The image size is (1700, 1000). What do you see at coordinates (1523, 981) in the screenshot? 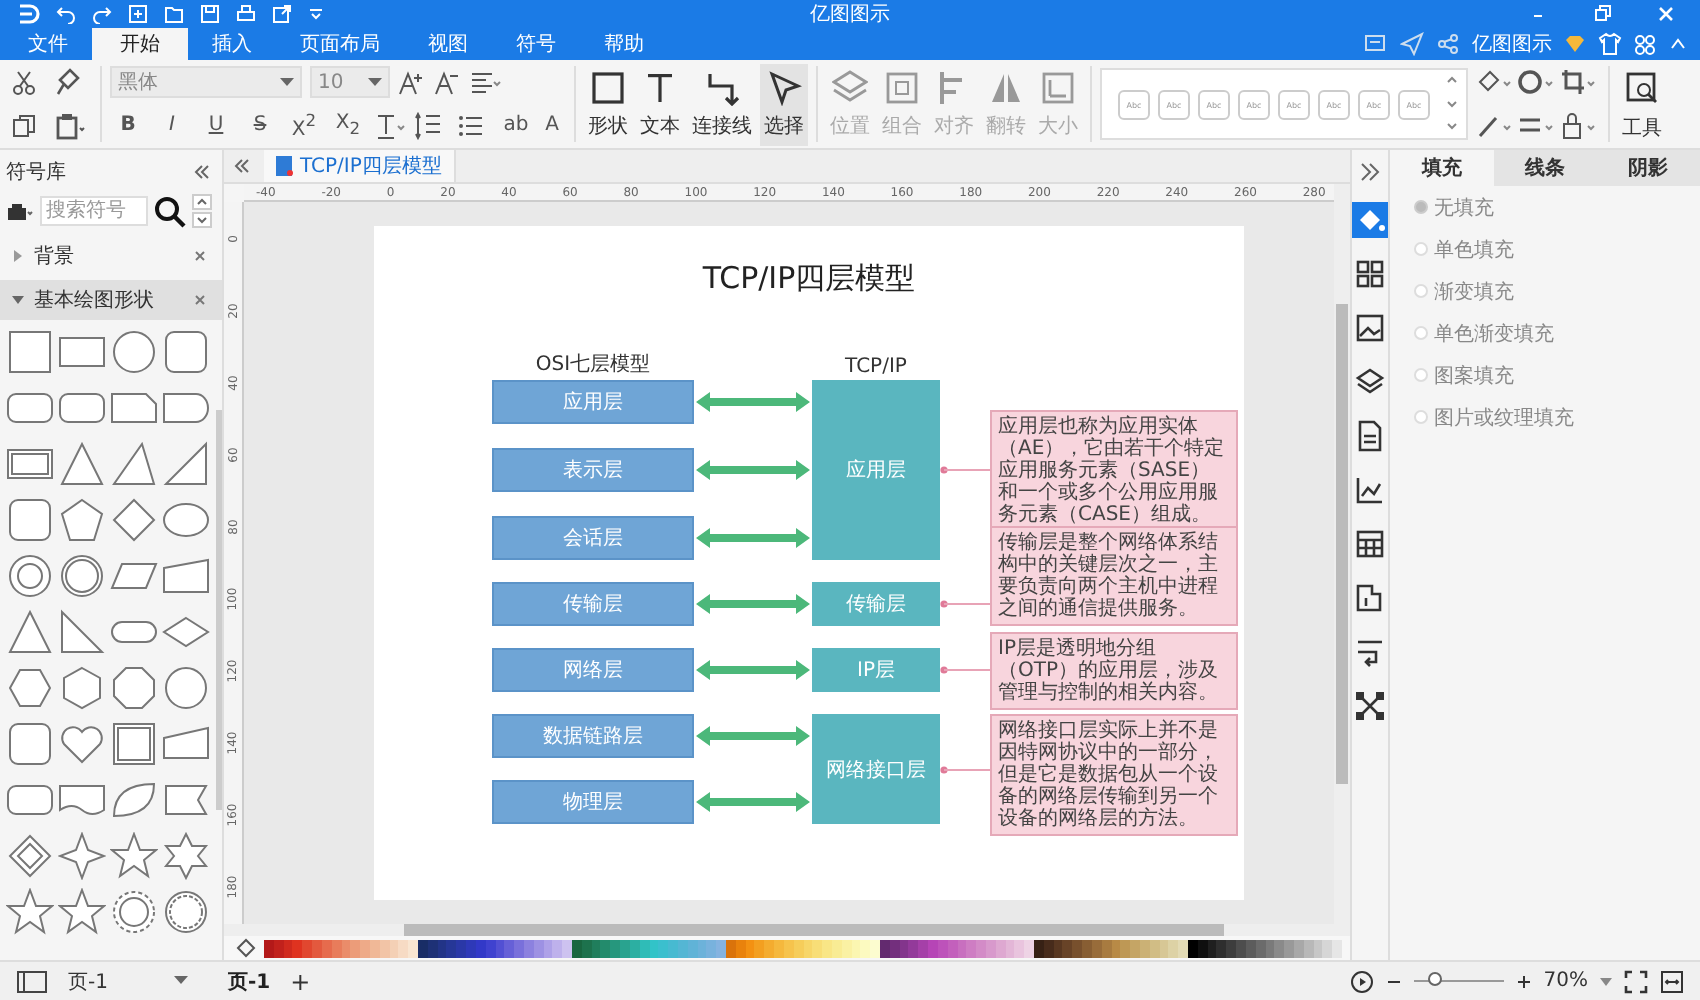
I see `zoom-in-icon` at bounding box center [1523, 981].